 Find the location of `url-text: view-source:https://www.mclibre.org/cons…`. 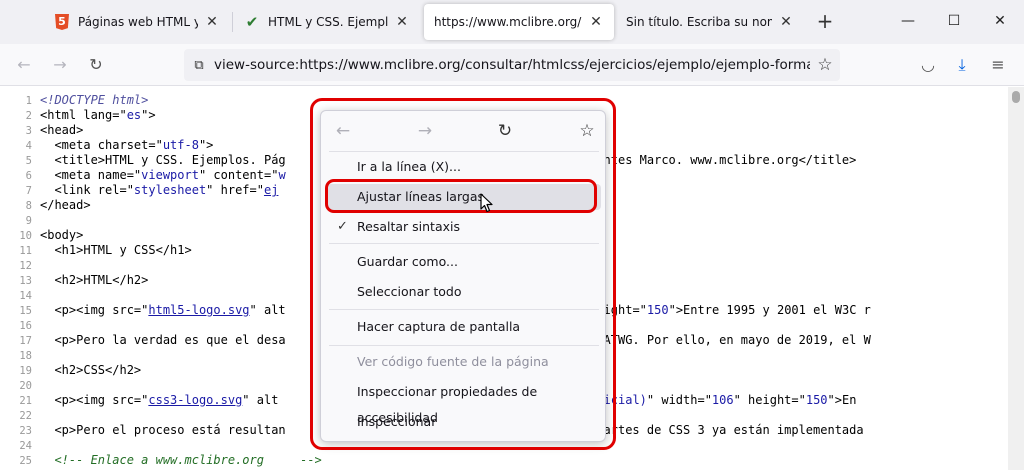

url-text: view-source:https://www.mclibre.org/cons… is located at coordinates (512, 65).